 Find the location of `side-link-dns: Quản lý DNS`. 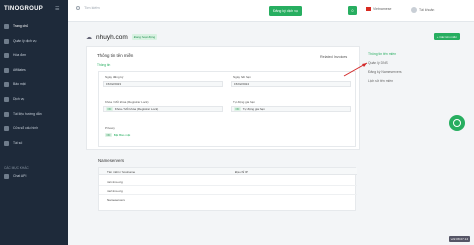

side-link-dns: Quản lý DNS is located at coordinates (378, 63).